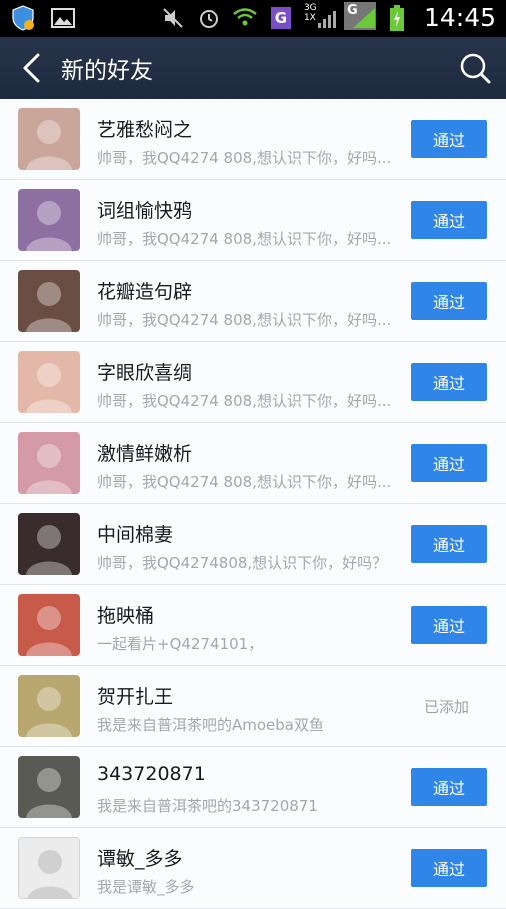  Describe the element at coordinates (253, 706) in the screenshot. I see `list-item: 贺开扎王 我是来自普洱茶吧的Amoeba双鱼 已添加` at that location.